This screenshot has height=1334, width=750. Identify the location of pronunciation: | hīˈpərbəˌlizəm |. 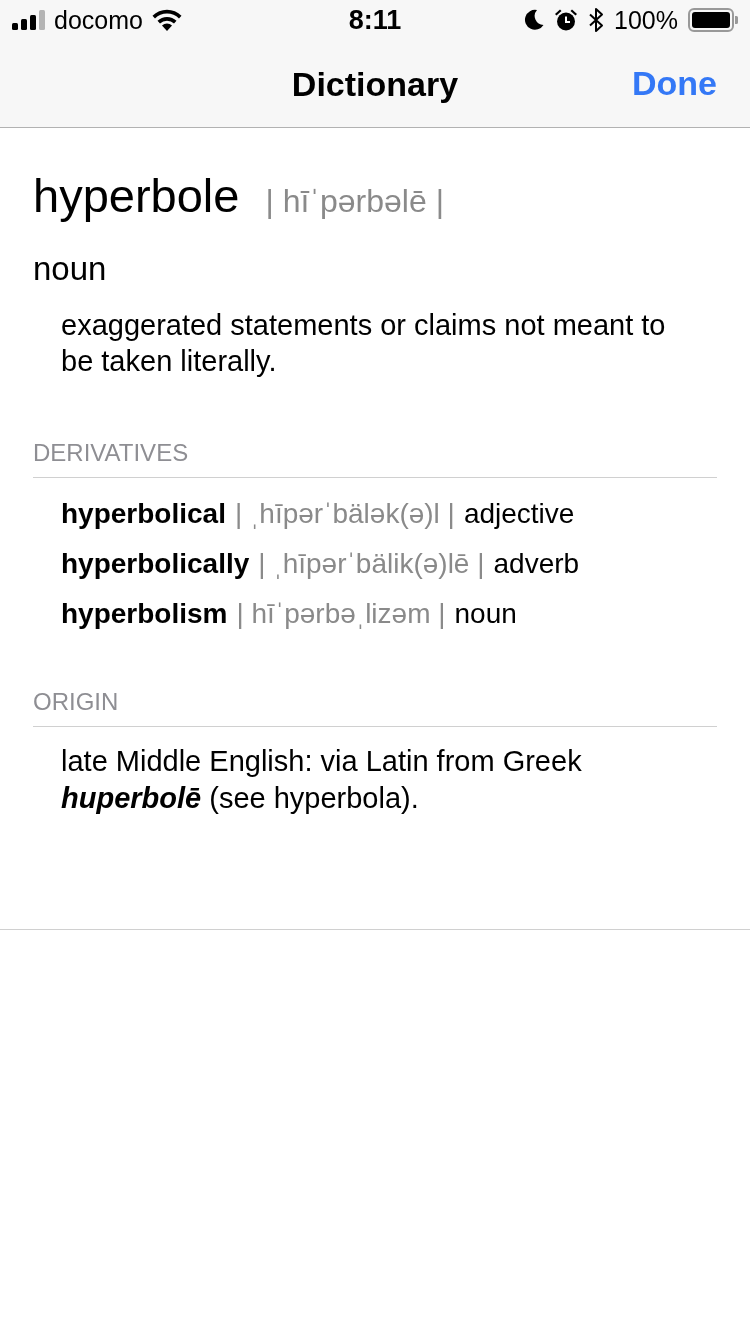
(341, 614).